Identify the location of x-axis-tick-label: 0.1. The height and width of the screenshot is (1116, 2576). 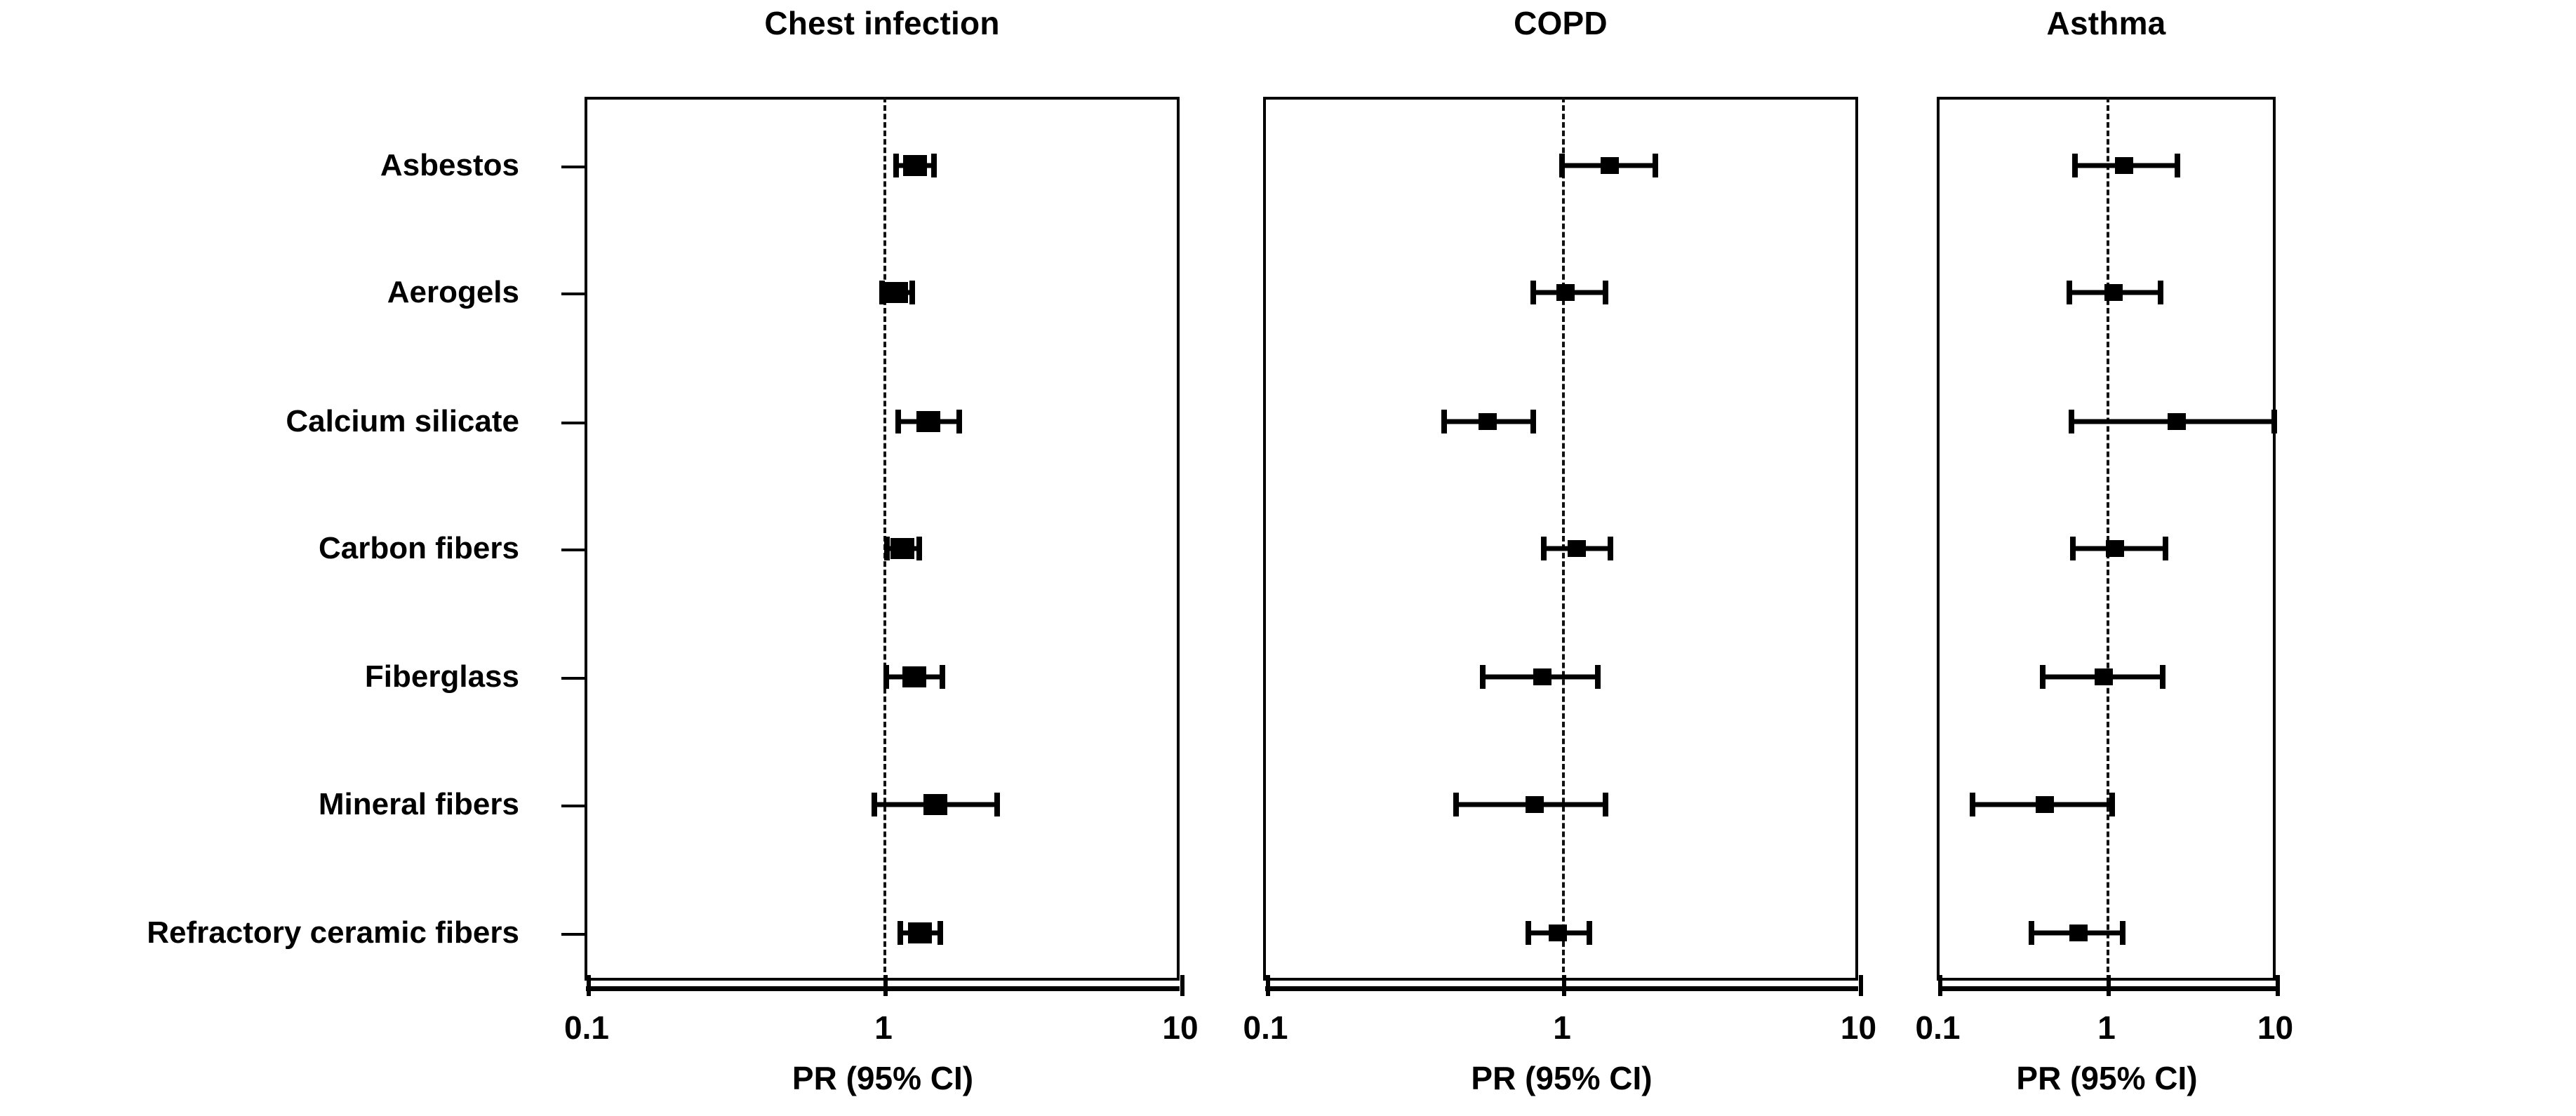
(1938, 1027).